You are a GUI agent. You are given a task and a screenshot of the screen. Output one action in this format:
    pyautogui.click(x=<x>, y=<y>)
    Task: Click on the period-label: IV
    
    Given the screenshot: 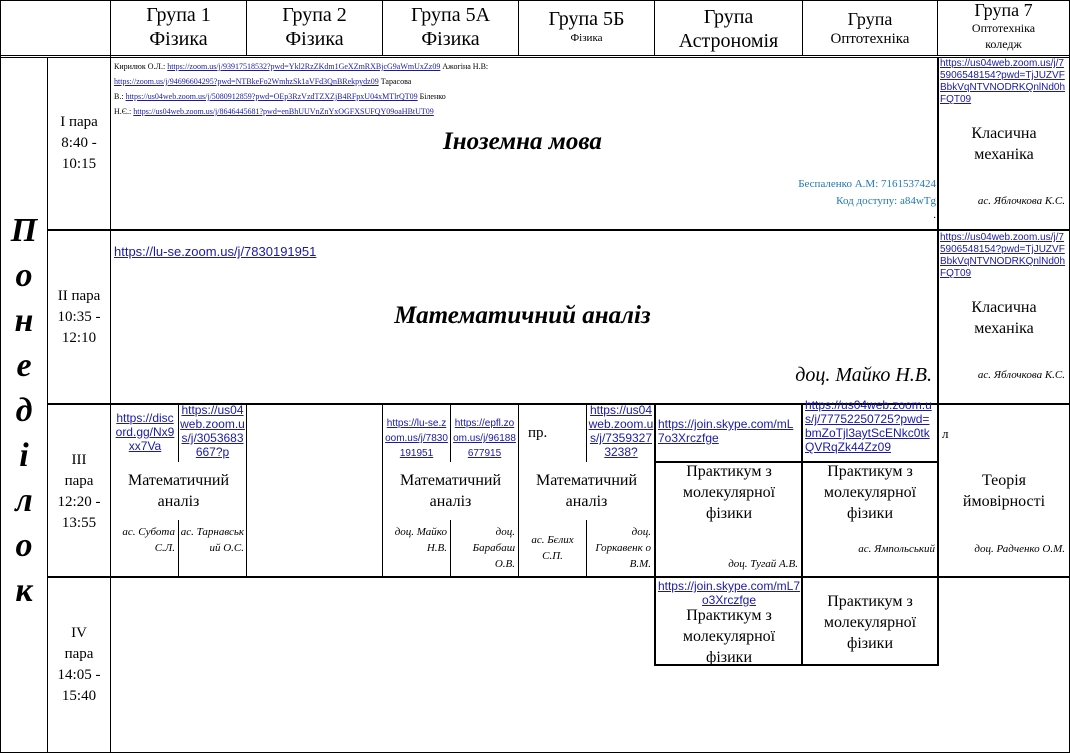 What is the action you would take?
    pyautogui.click(x=79, y=633)
    